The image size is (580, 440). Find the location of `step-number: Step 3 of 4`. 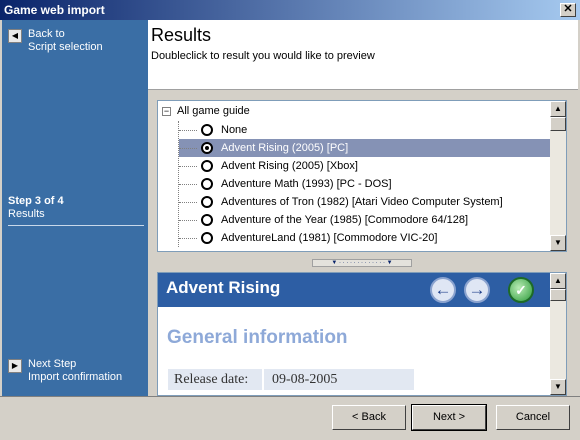

step-number: Step 3 of 4 is located at coordinates (36, 201).